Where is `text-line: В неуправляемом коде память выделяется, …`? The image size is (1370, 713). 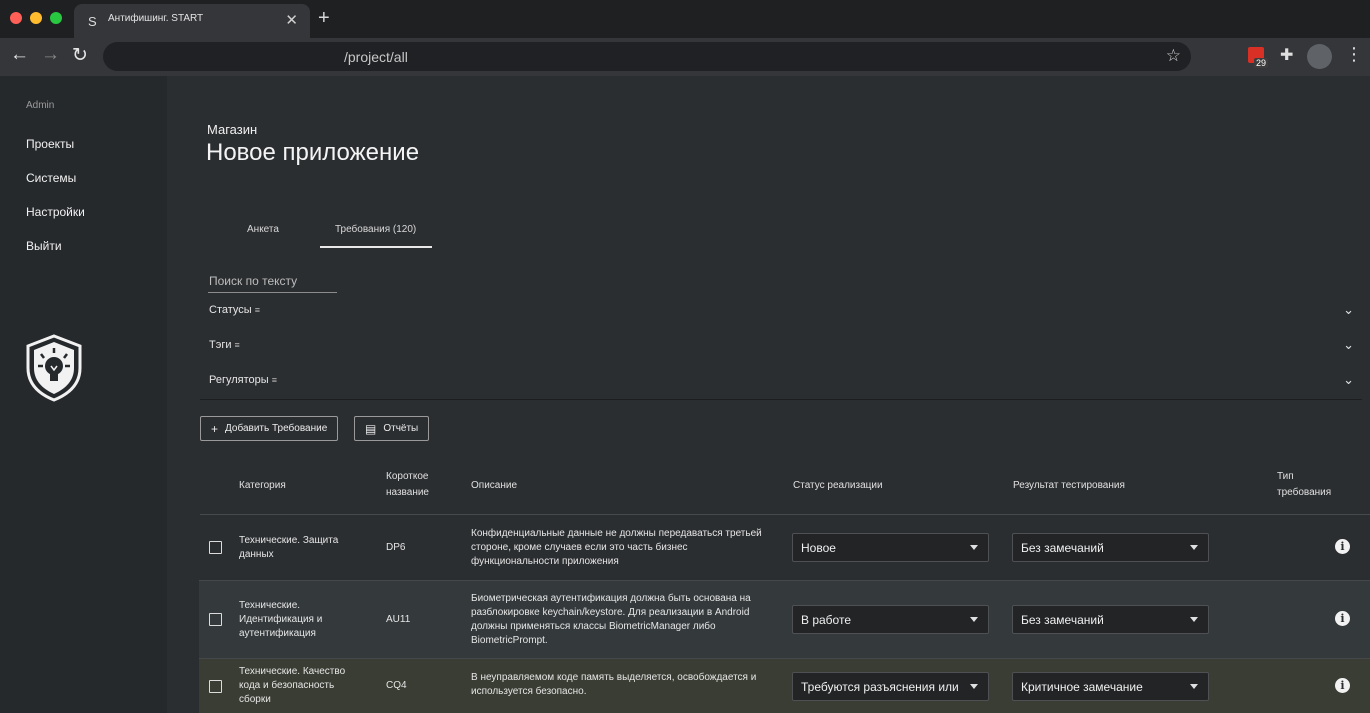 text-line: В неуправляемом коде память выделяется, … is located at coordinates (614, 677).